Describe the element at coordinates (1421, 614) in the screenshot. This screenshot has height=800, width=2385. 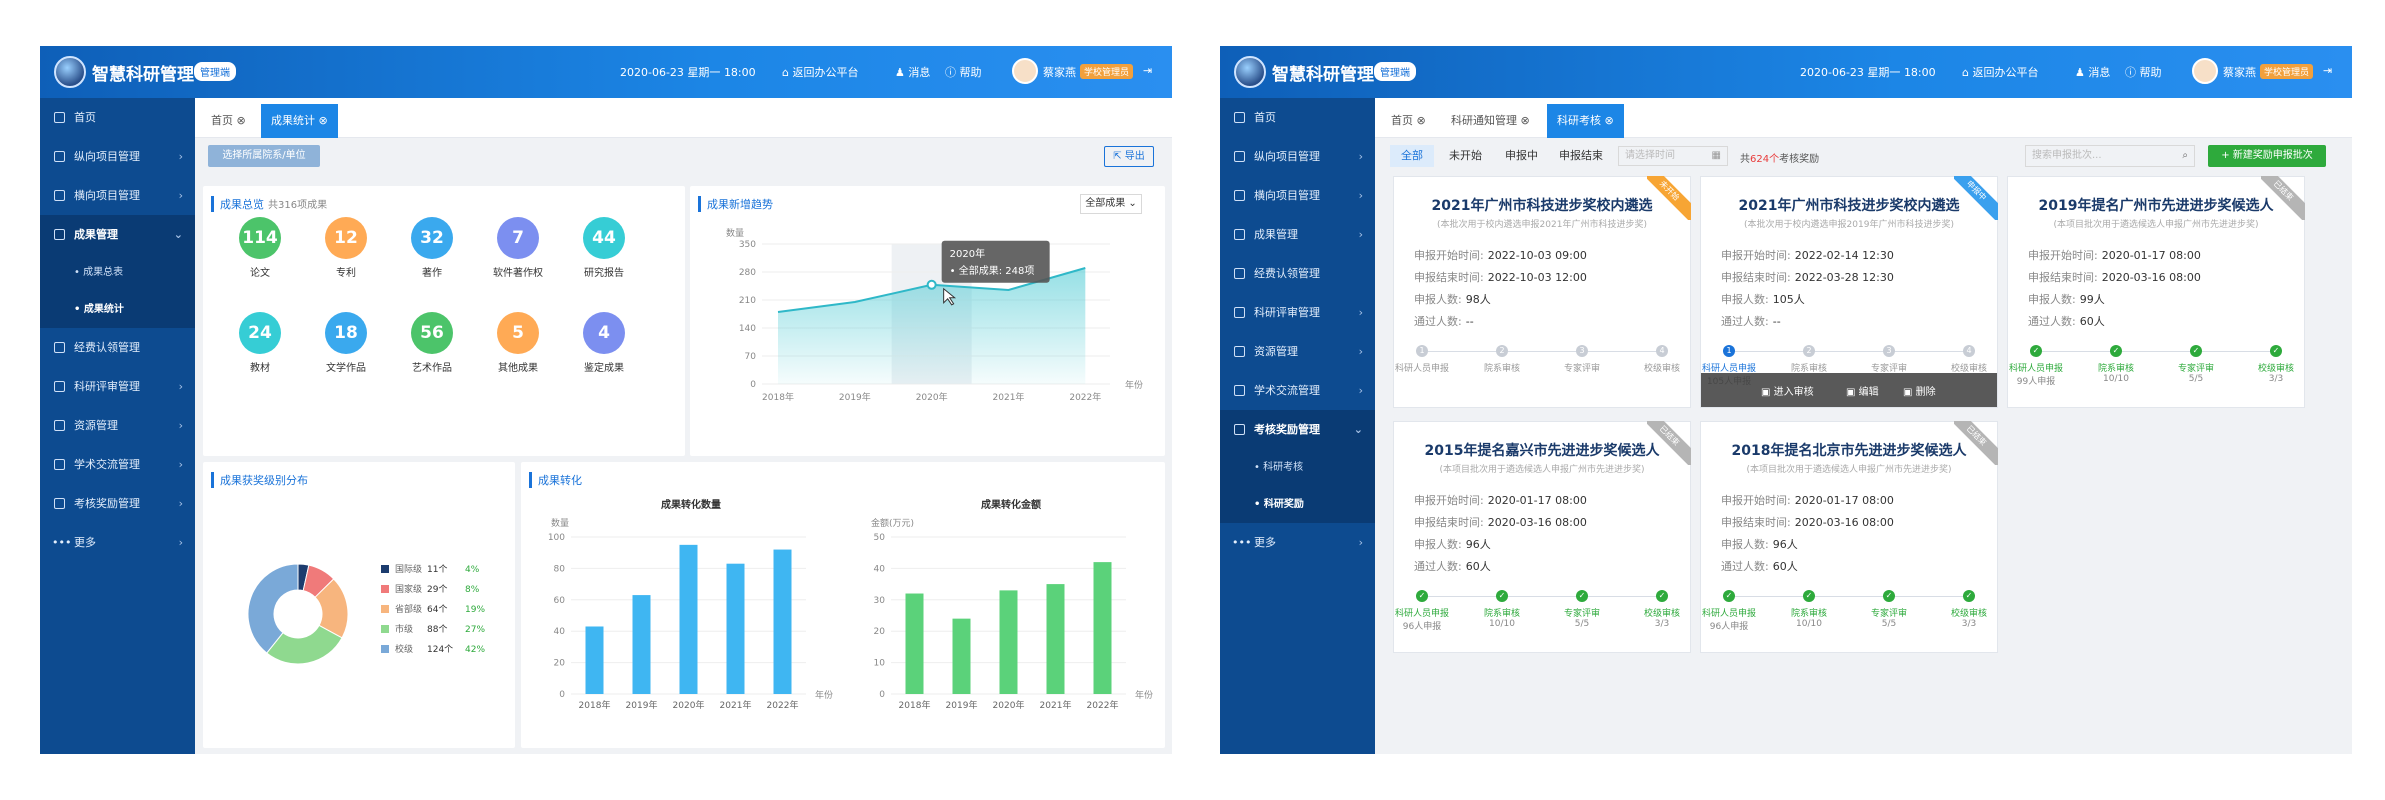
I see `step-label: 科研人员申报` at that location.